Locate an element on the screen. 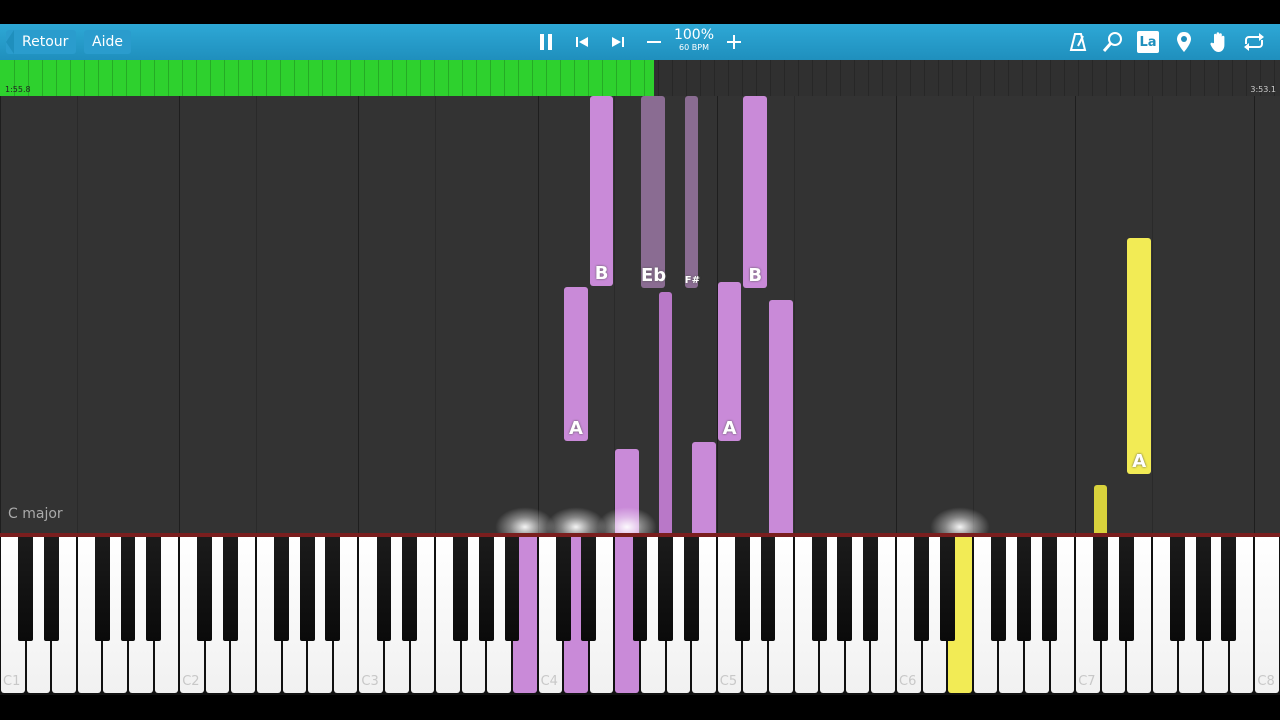 This screenshot has width=1280, height=720. black-key-F#1 is located at coordinates (102, 589).